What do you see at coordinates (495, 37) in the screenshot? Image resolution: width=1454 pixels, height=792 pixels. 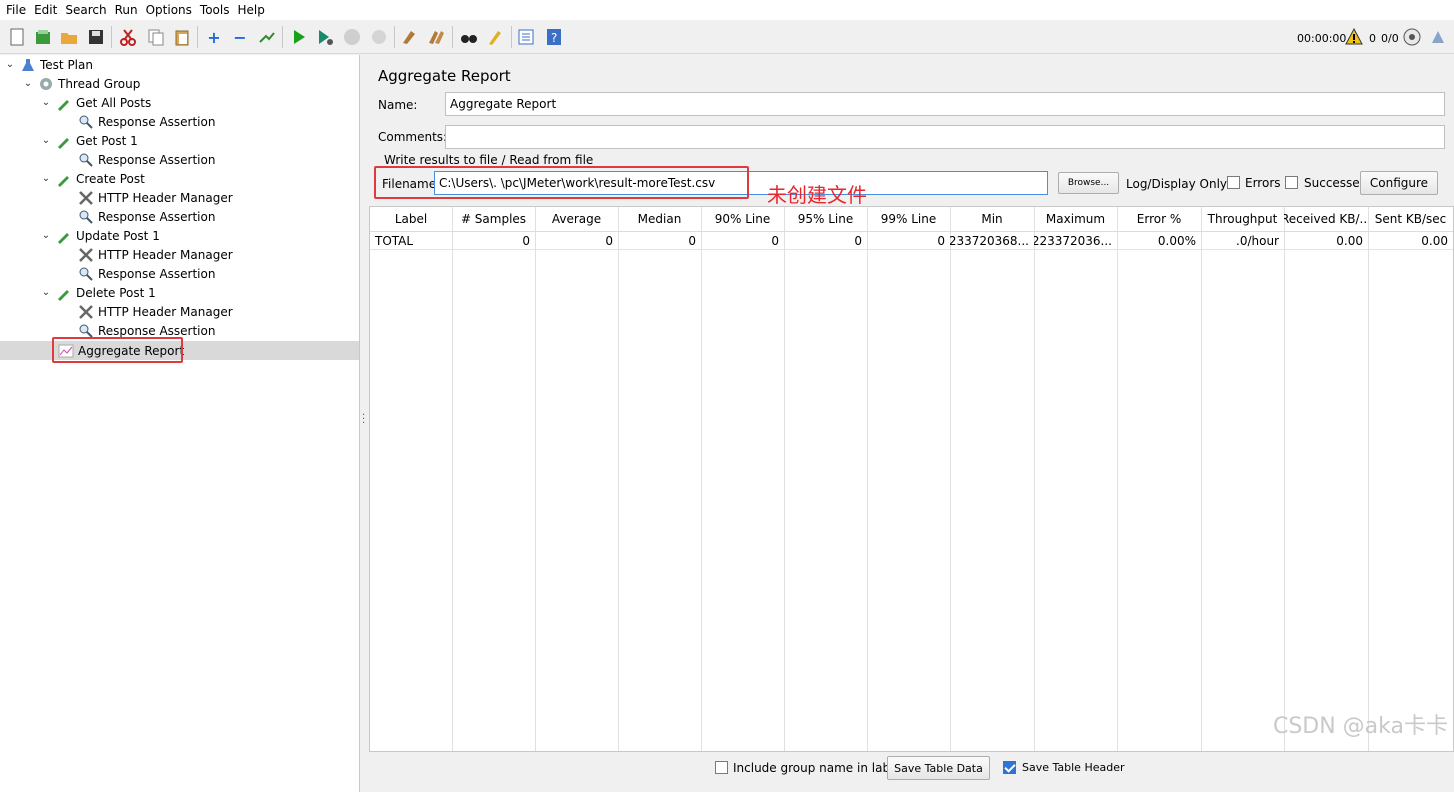 I see `reset-search-icon` at bounding box center [495, 37].